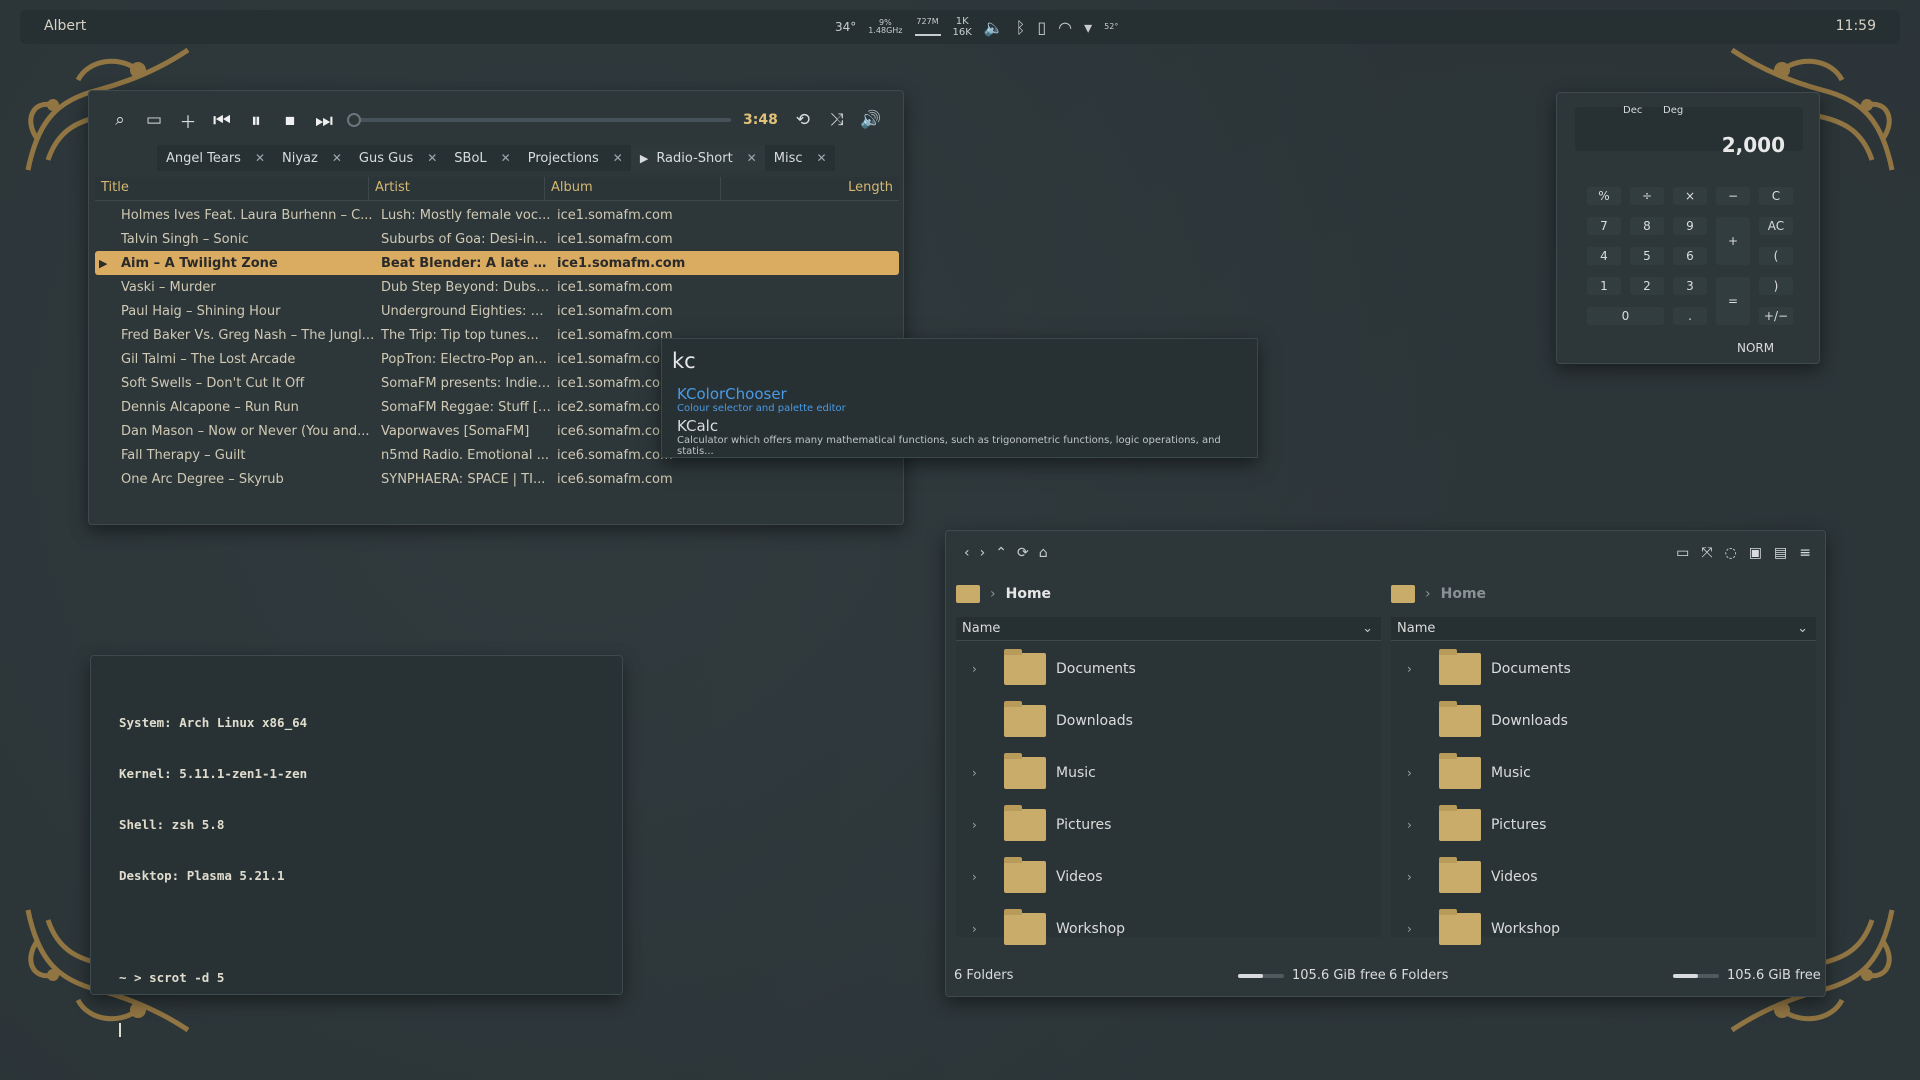  I want to click on forward-icon: ›, so click(983, 553).